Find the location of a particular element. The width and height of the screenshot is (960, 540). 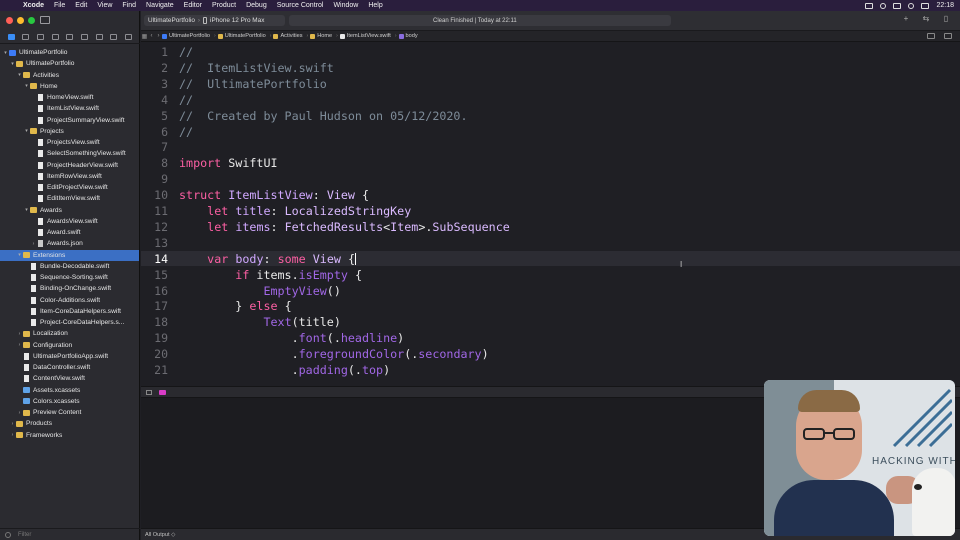

zoom-window-button is located at coordinates (31, 20).